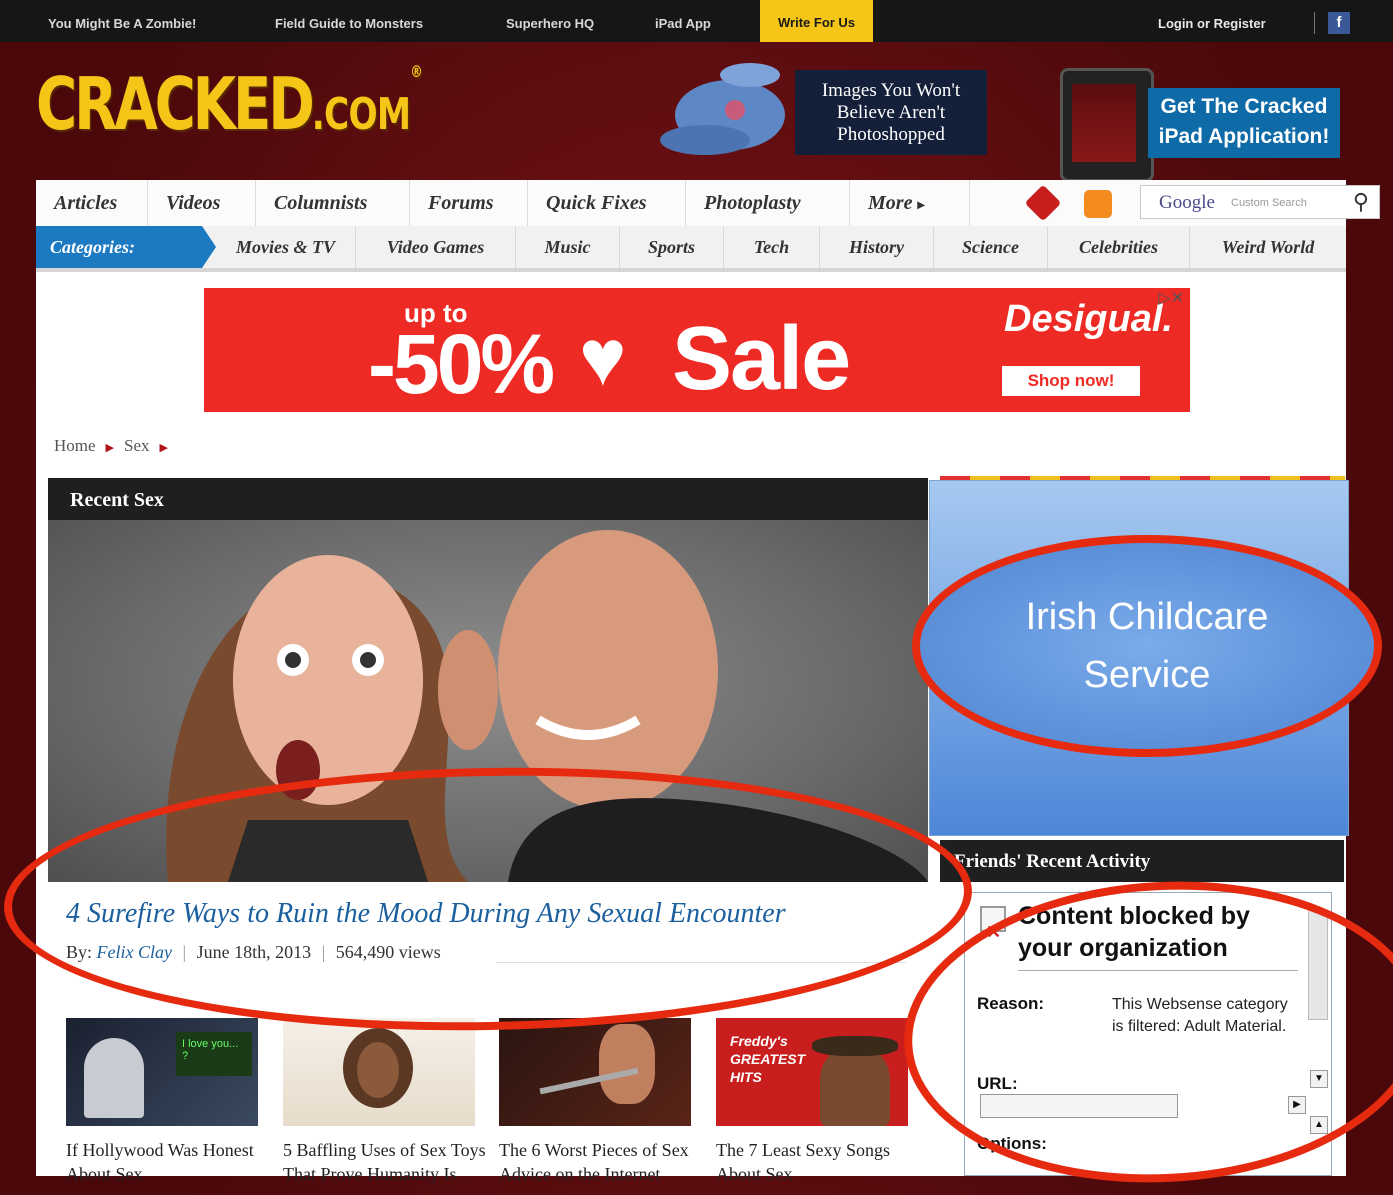 This screenshot has height=1195, width=1393. Describe the element at coordinates (877, 247) in the screenshot. I see `cat-history: History` at that location.